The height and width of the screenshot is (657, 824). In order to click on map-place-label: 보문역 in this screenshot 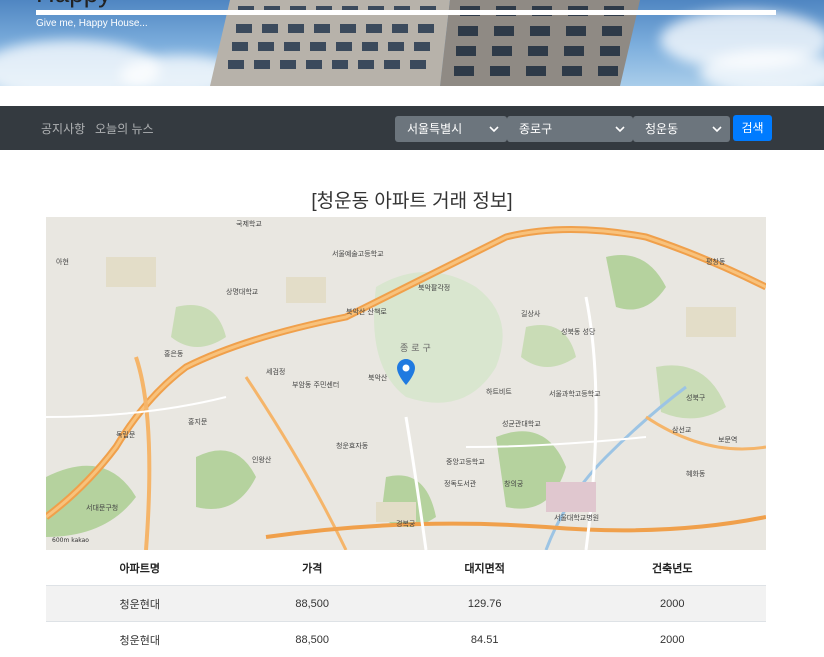, I will do `click(727, 440)`.